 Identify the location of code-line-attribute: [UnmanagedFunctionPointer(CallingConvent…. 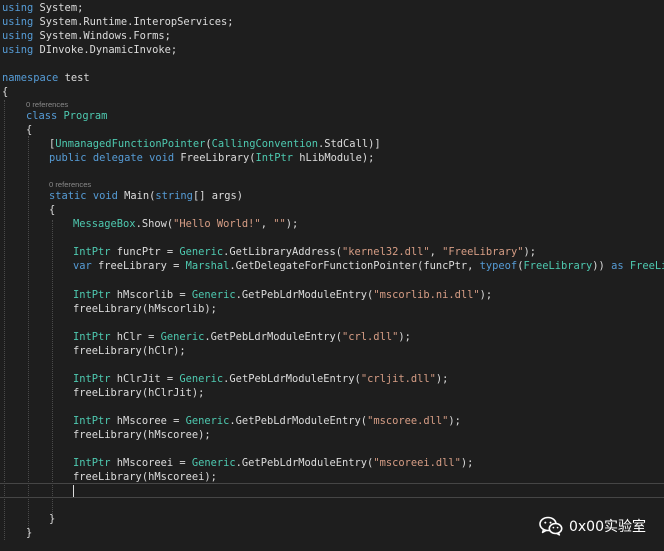
(215, 144).